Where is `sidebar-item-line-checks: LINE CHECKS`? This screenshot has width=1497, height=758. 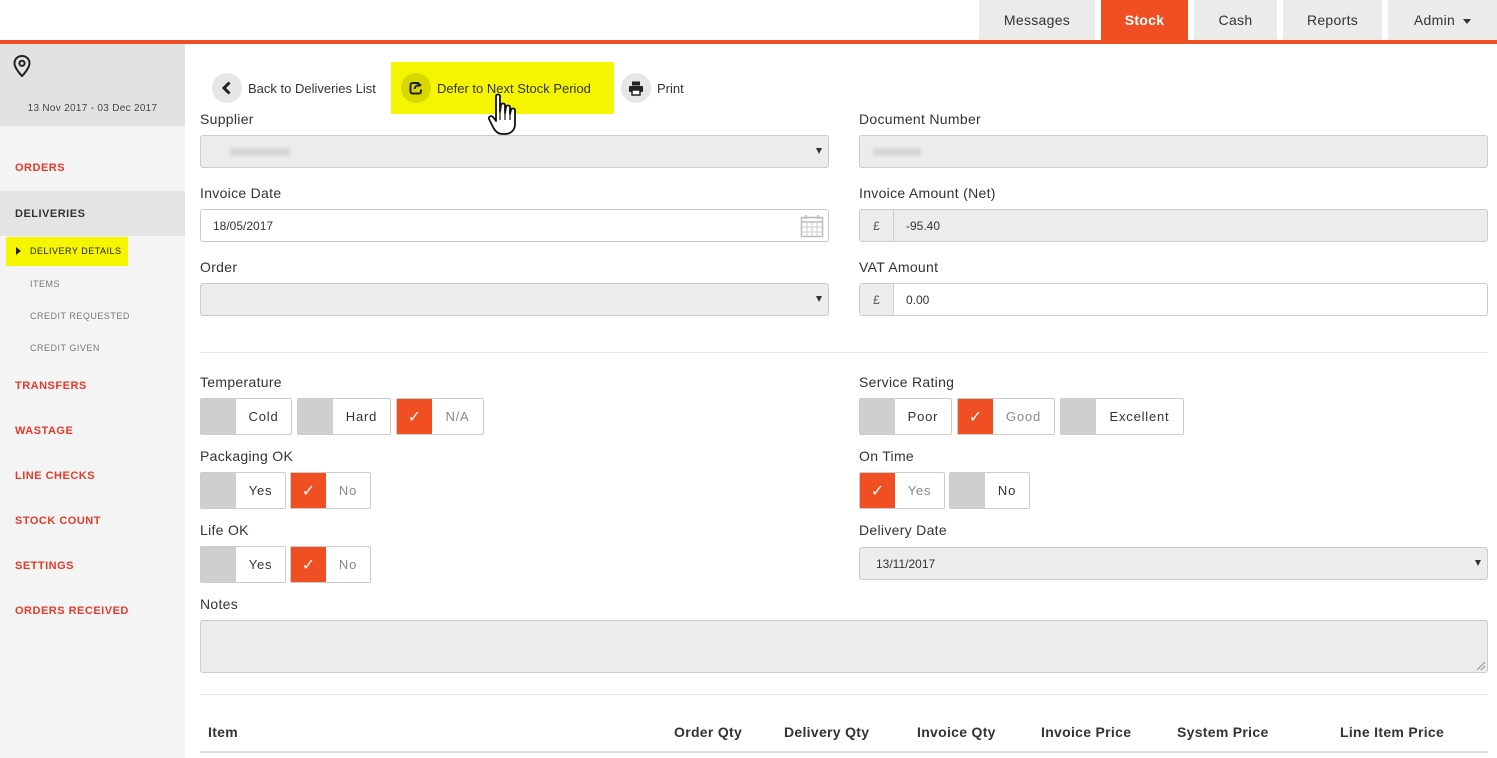
sidebar-item-line-checks: LINE CHECKS is located at coordinates (55, 476).